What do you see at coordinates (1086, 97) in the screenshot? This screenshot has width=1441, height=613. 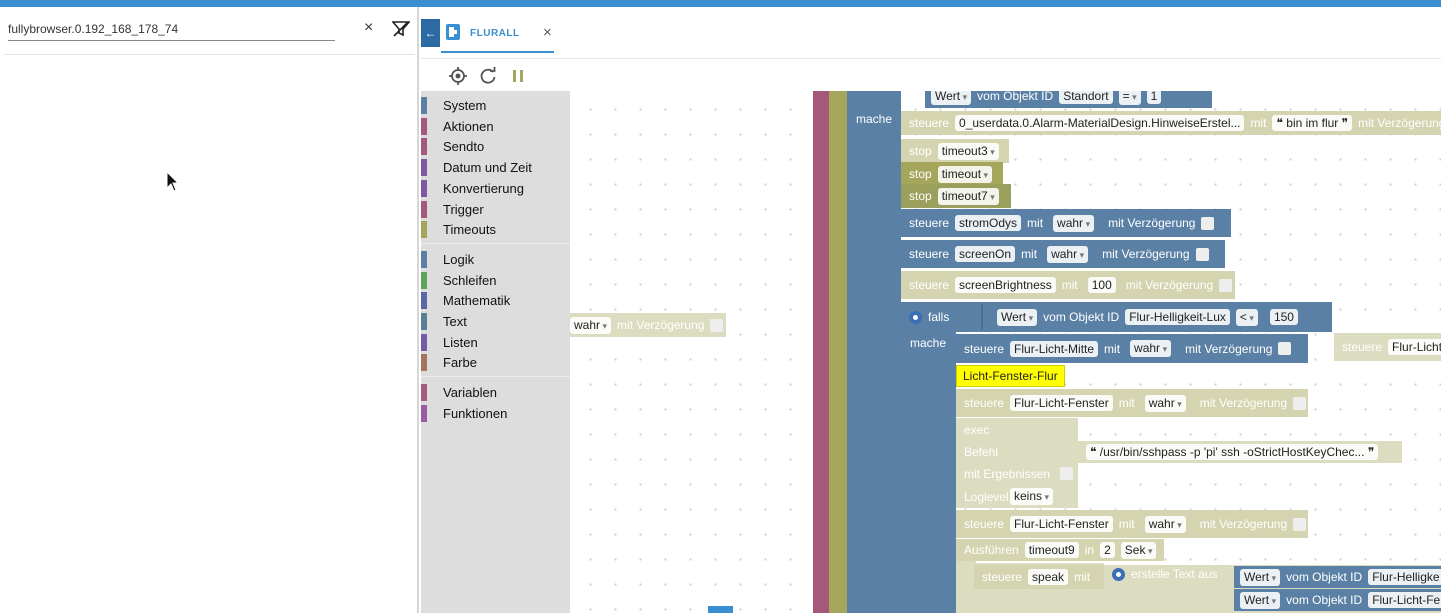 I see `object-id-field: Standort` at bounding box center [1086, 97].